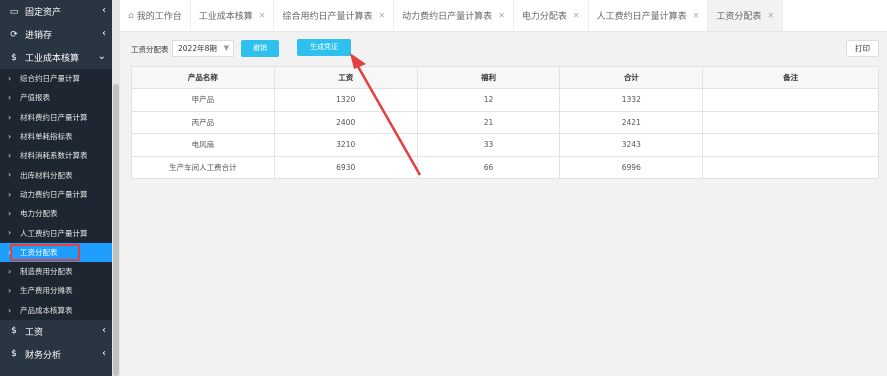 The image size is (887, 376). I want to click on table-cell: 3243, so click(631, 145).